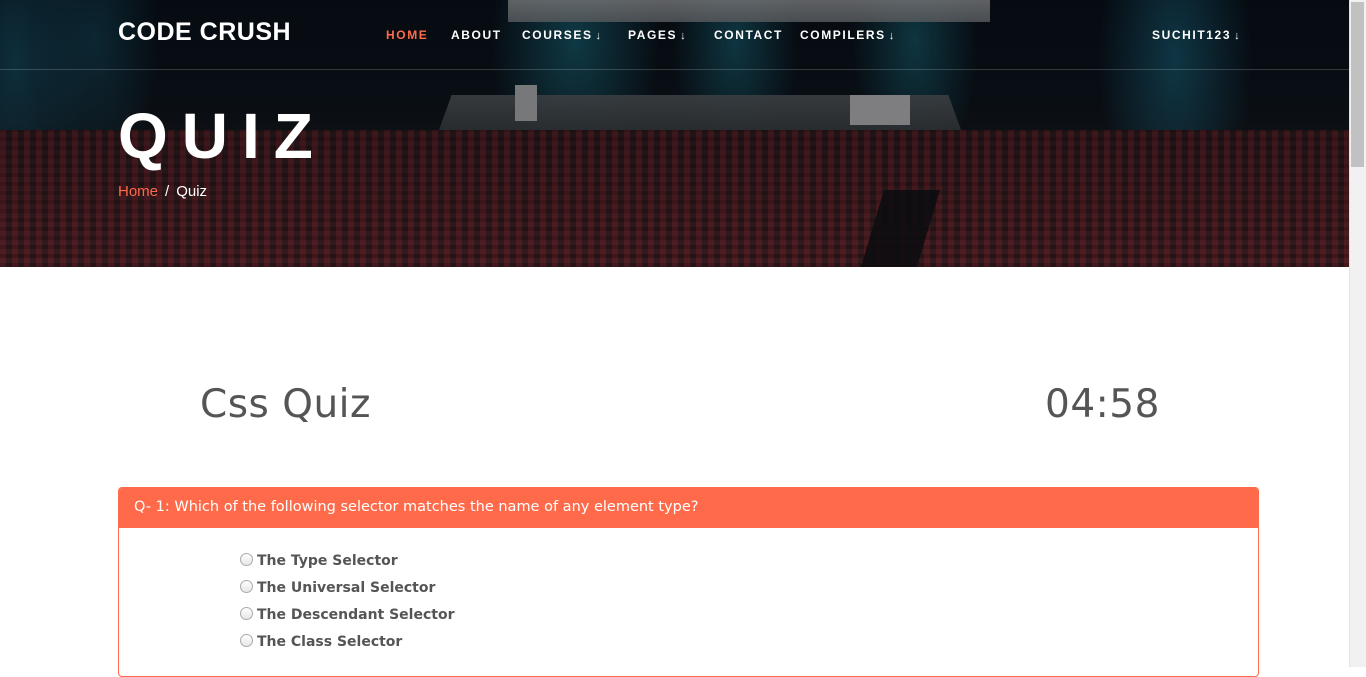  What do you see at coordinates (653, 35) in the screenshot?
I see `nav-item-label: PAGES` at bounding box center [653, 35].